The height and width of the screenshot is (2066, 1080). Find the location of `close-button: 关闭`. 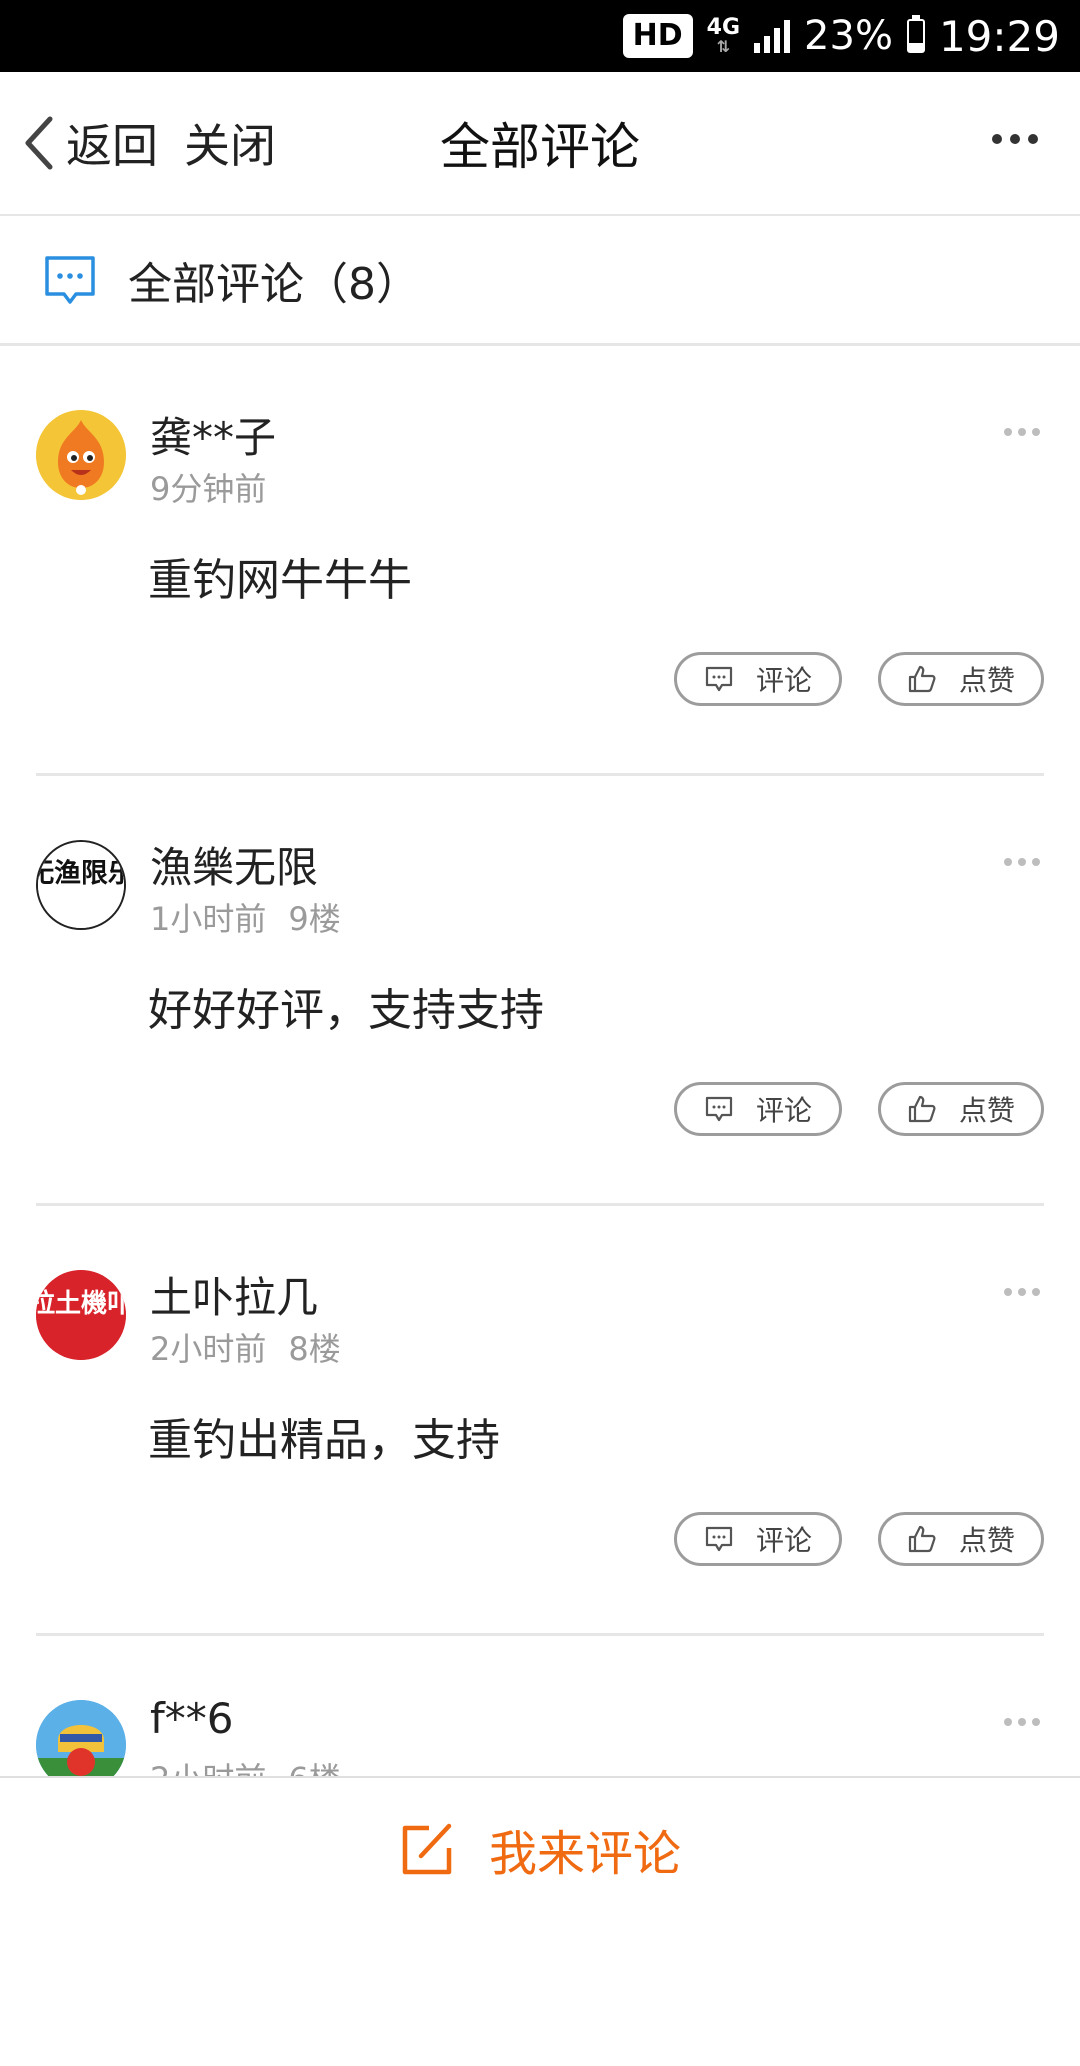

close-button: 关闭 is located at coordinates (230, 143).